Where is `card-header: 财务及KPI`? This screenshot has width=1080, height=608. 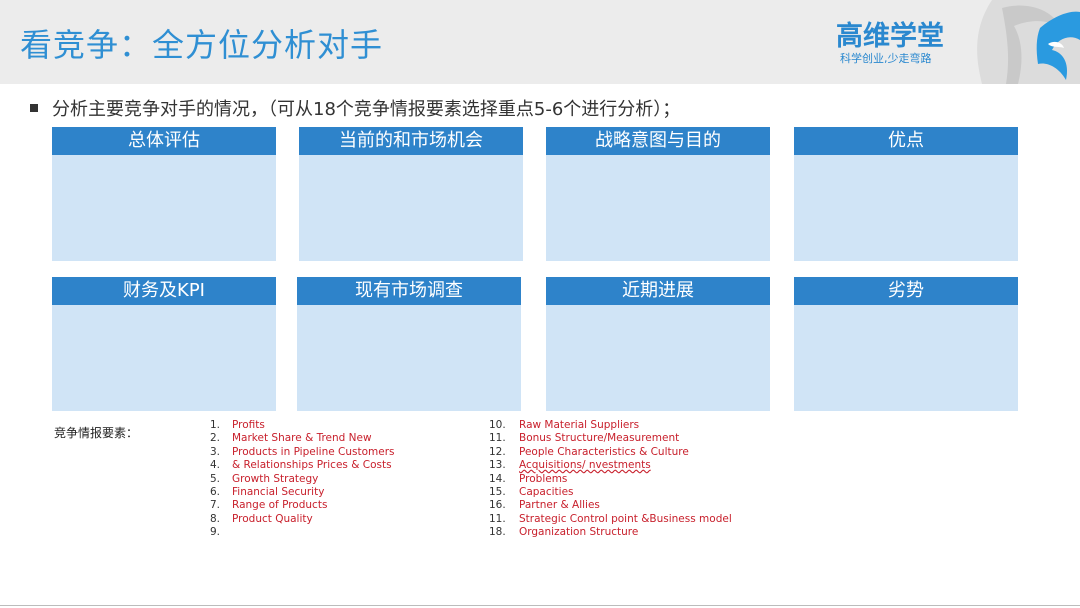 card-header: 财务及KPI is located at coordinates (164, 291).